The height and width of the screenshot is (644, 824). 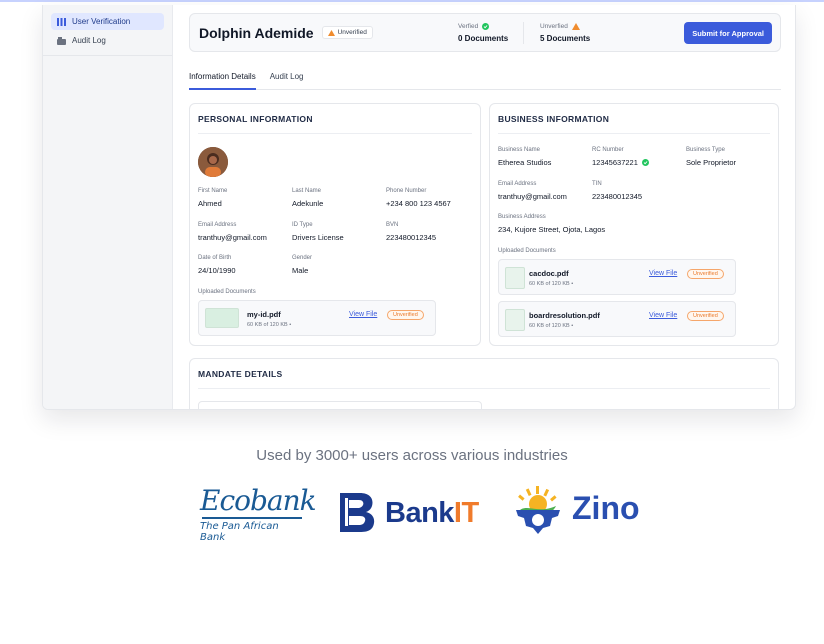 What do you see at coordinates (617, 191) in the screenshot?
I see `tin-field: TIN 223480012345` at bounding box center [617, 191].